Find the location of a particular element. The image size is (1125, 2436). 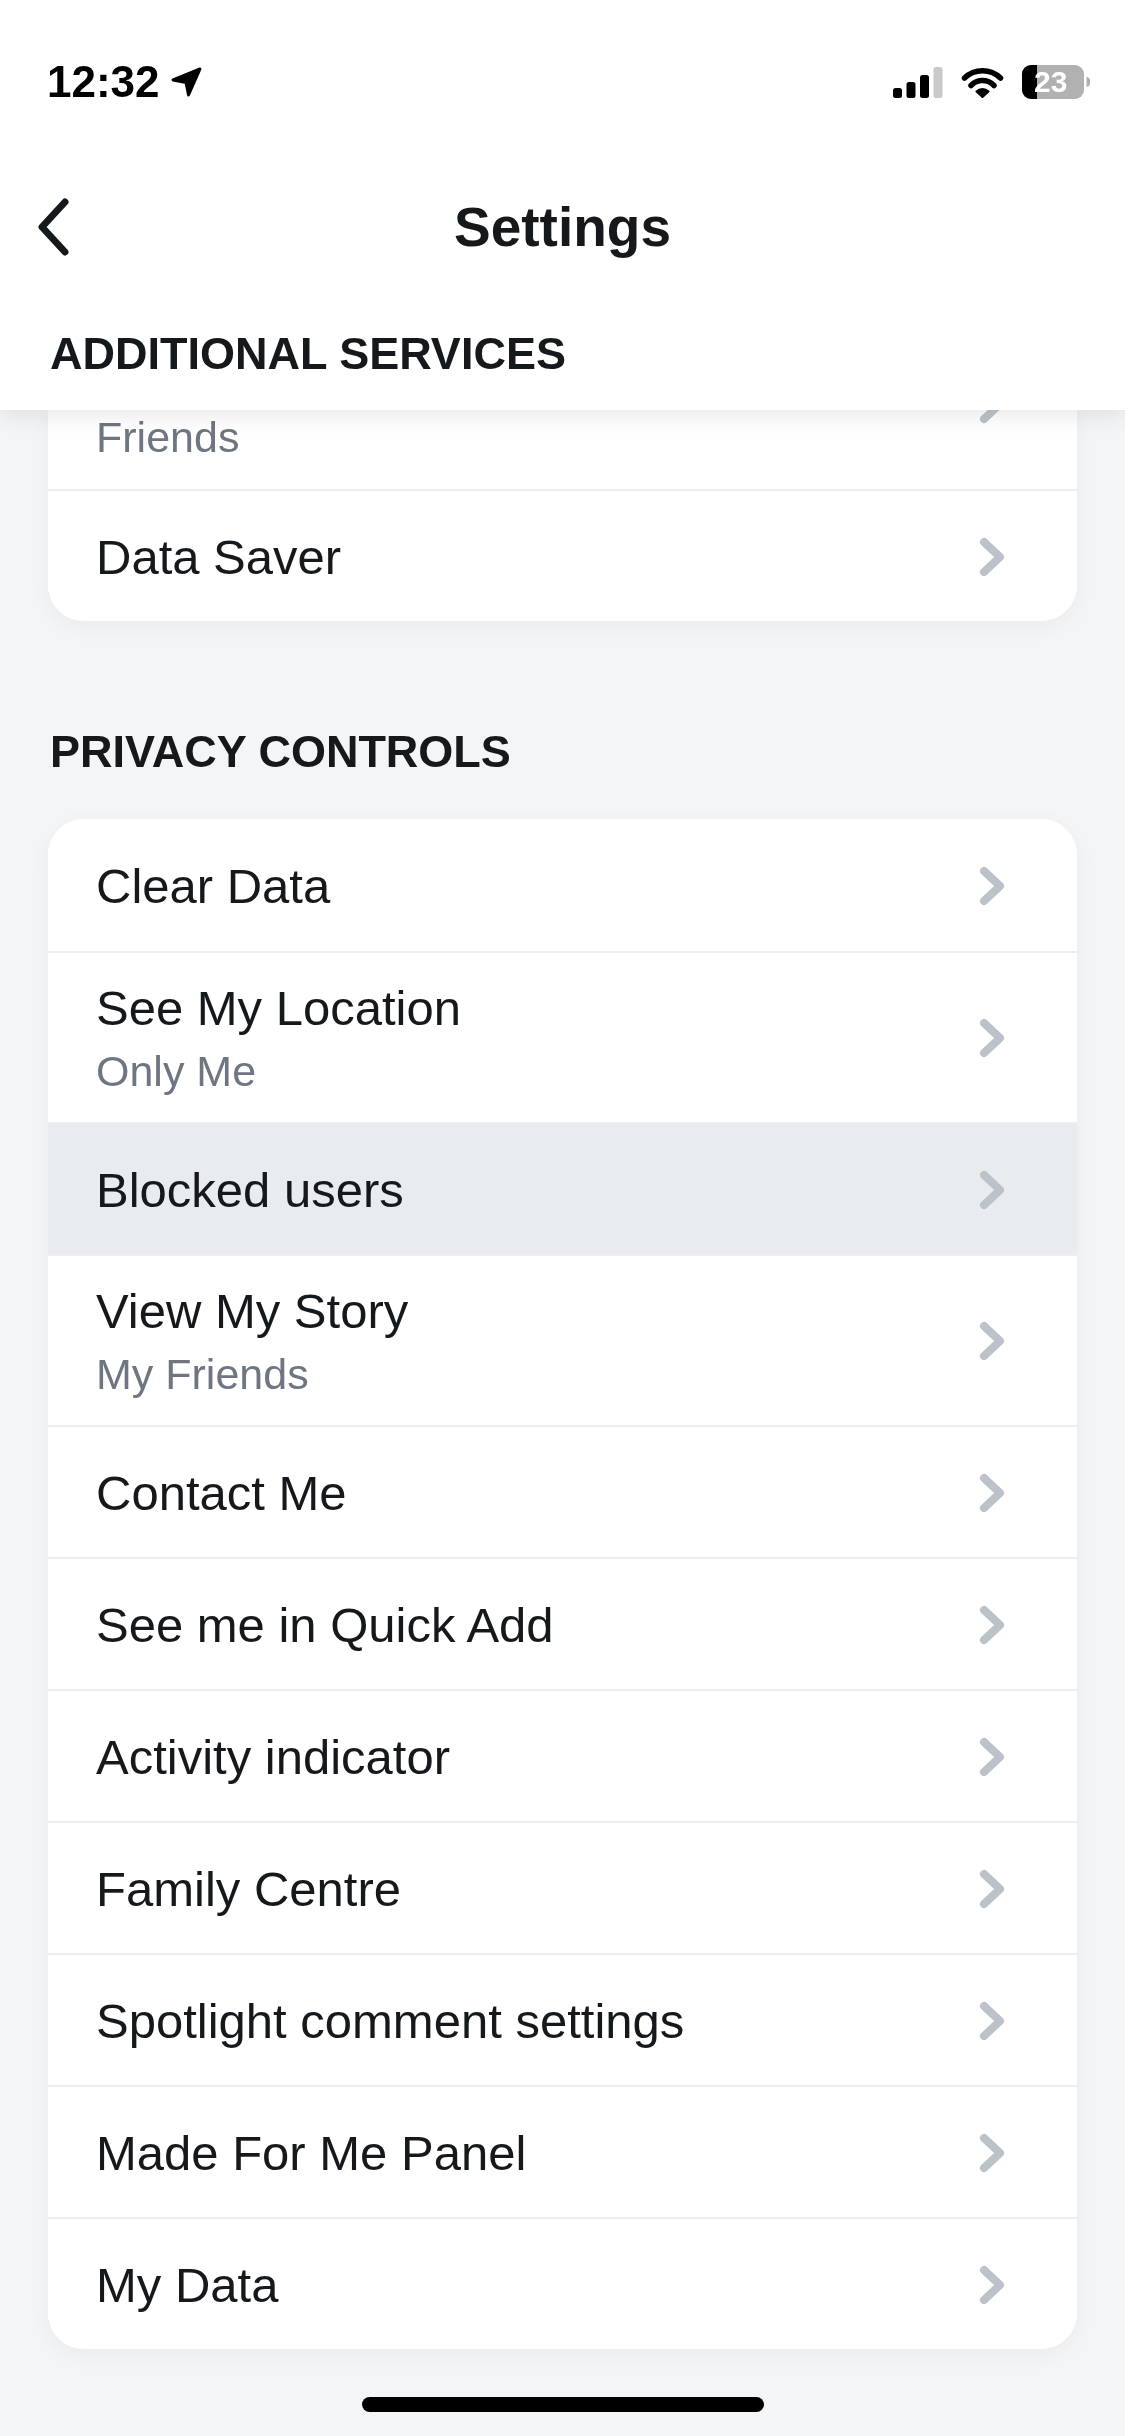

settings-row: Blocked users is located at coordinates (562, 1188).